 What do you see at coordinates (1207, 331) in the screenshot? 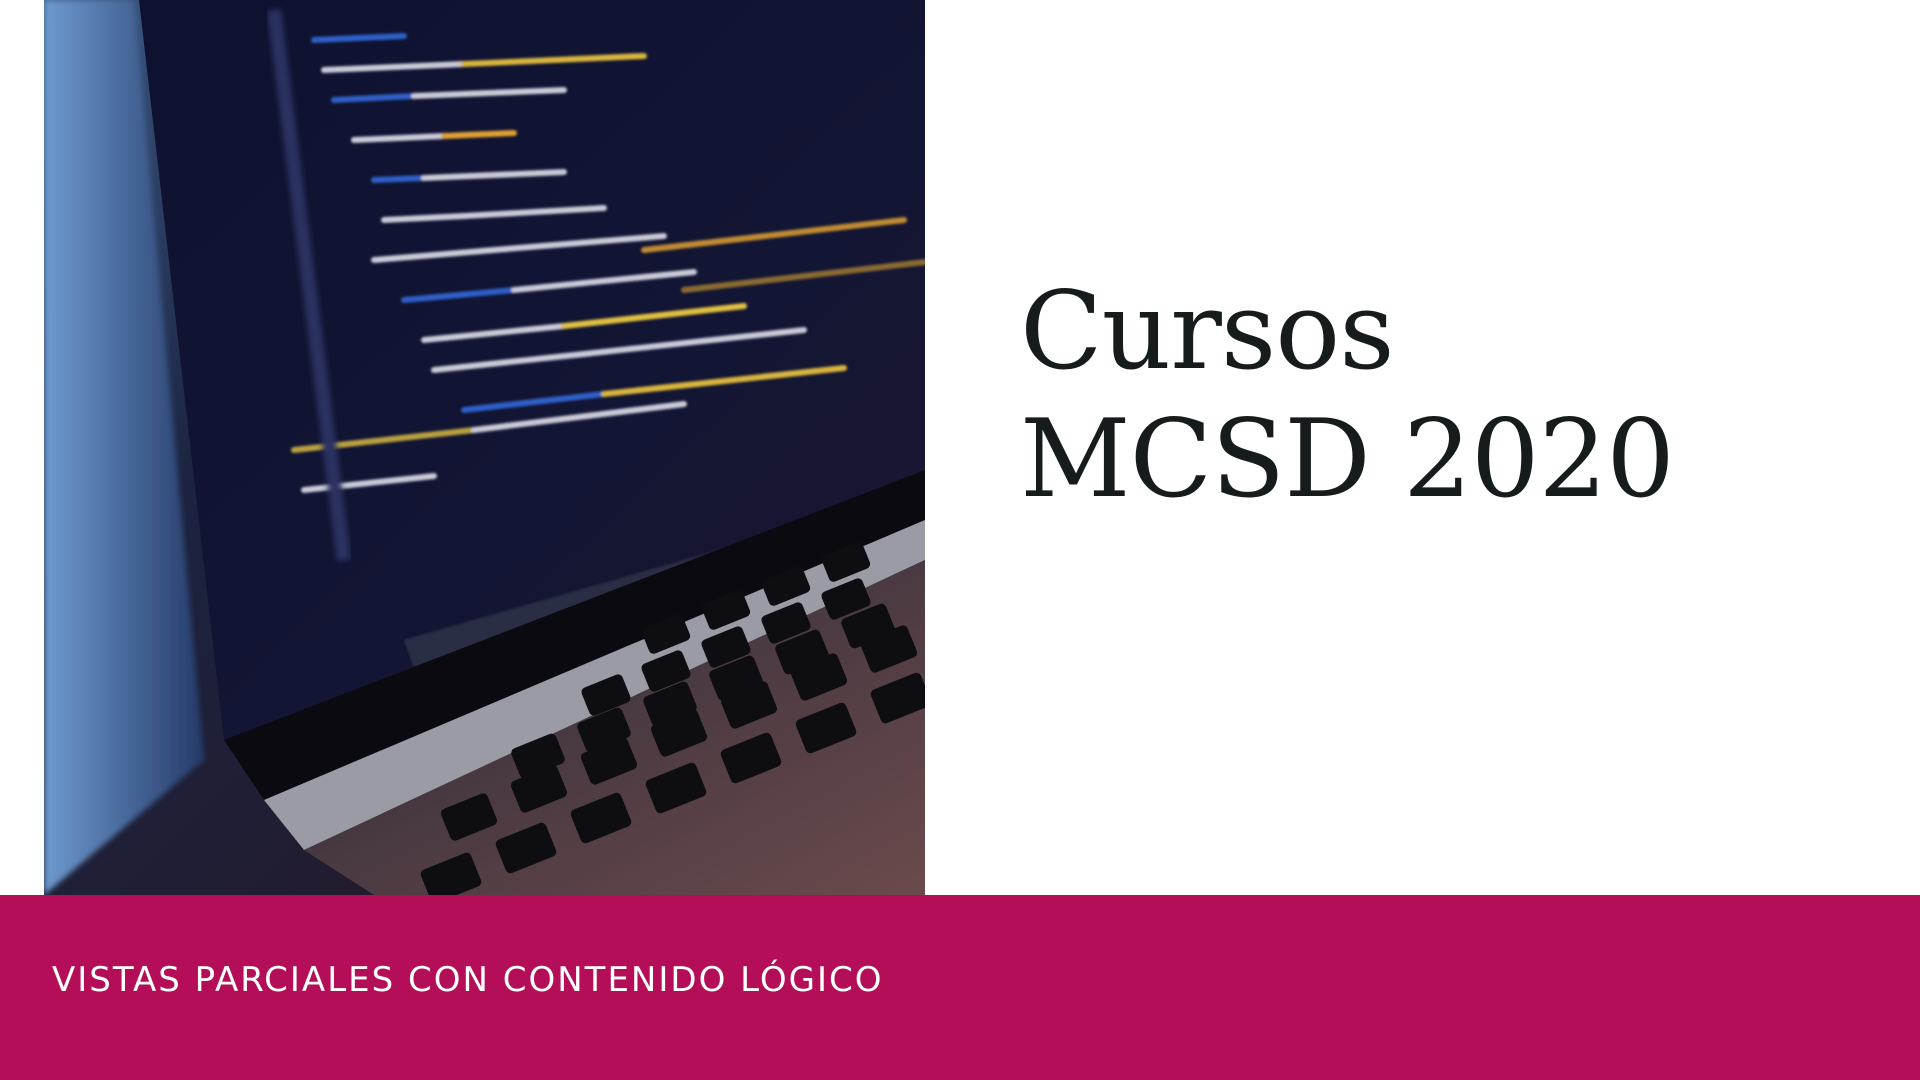
I see `title-line-1: Cursos` at bounding box center [1207, 331].